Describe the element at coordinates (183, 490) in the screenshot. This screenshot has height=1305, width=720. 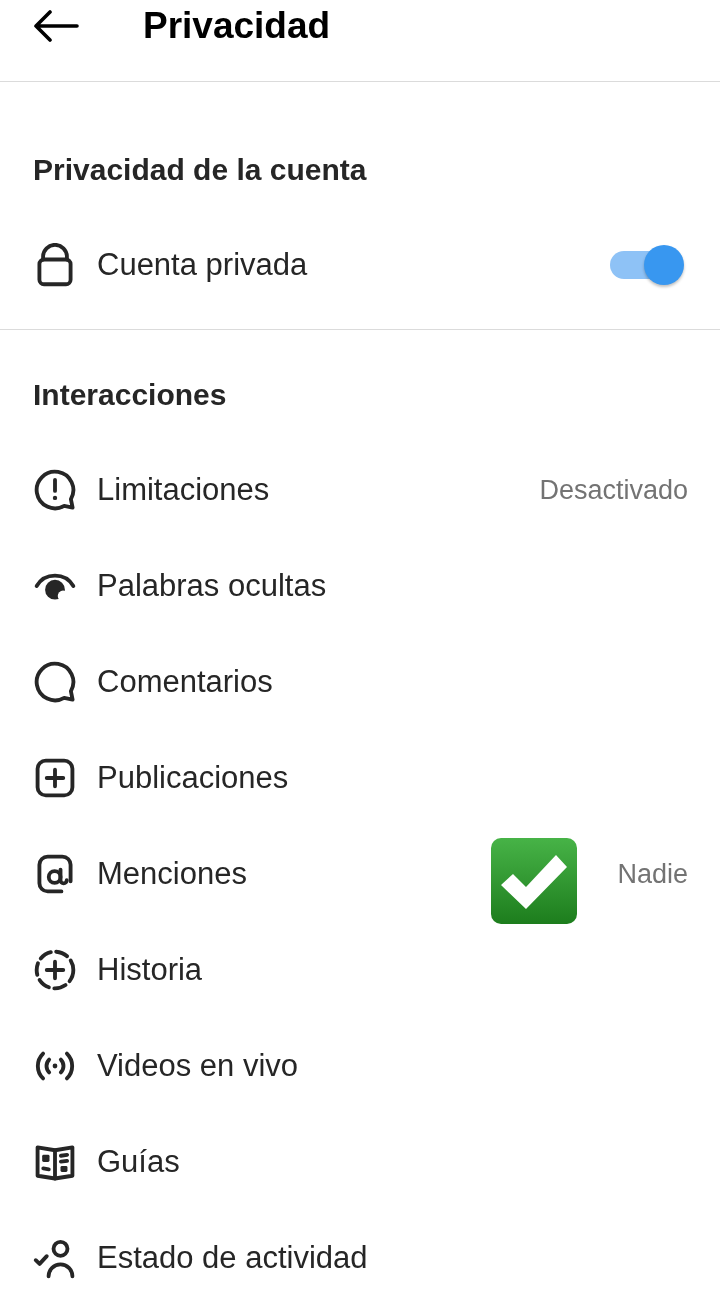
I see `settings-item: Limitaciones` at that location.